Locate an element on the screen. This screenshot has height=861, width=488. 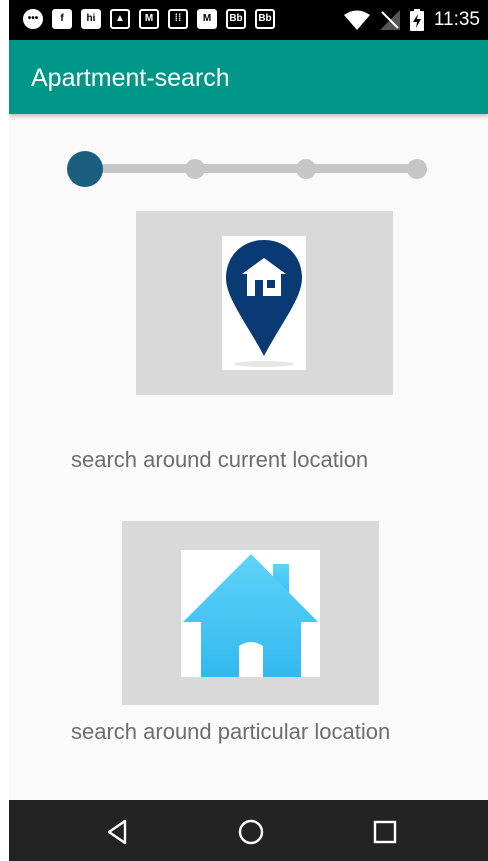
house-icon is located at coordinates (250, 615).